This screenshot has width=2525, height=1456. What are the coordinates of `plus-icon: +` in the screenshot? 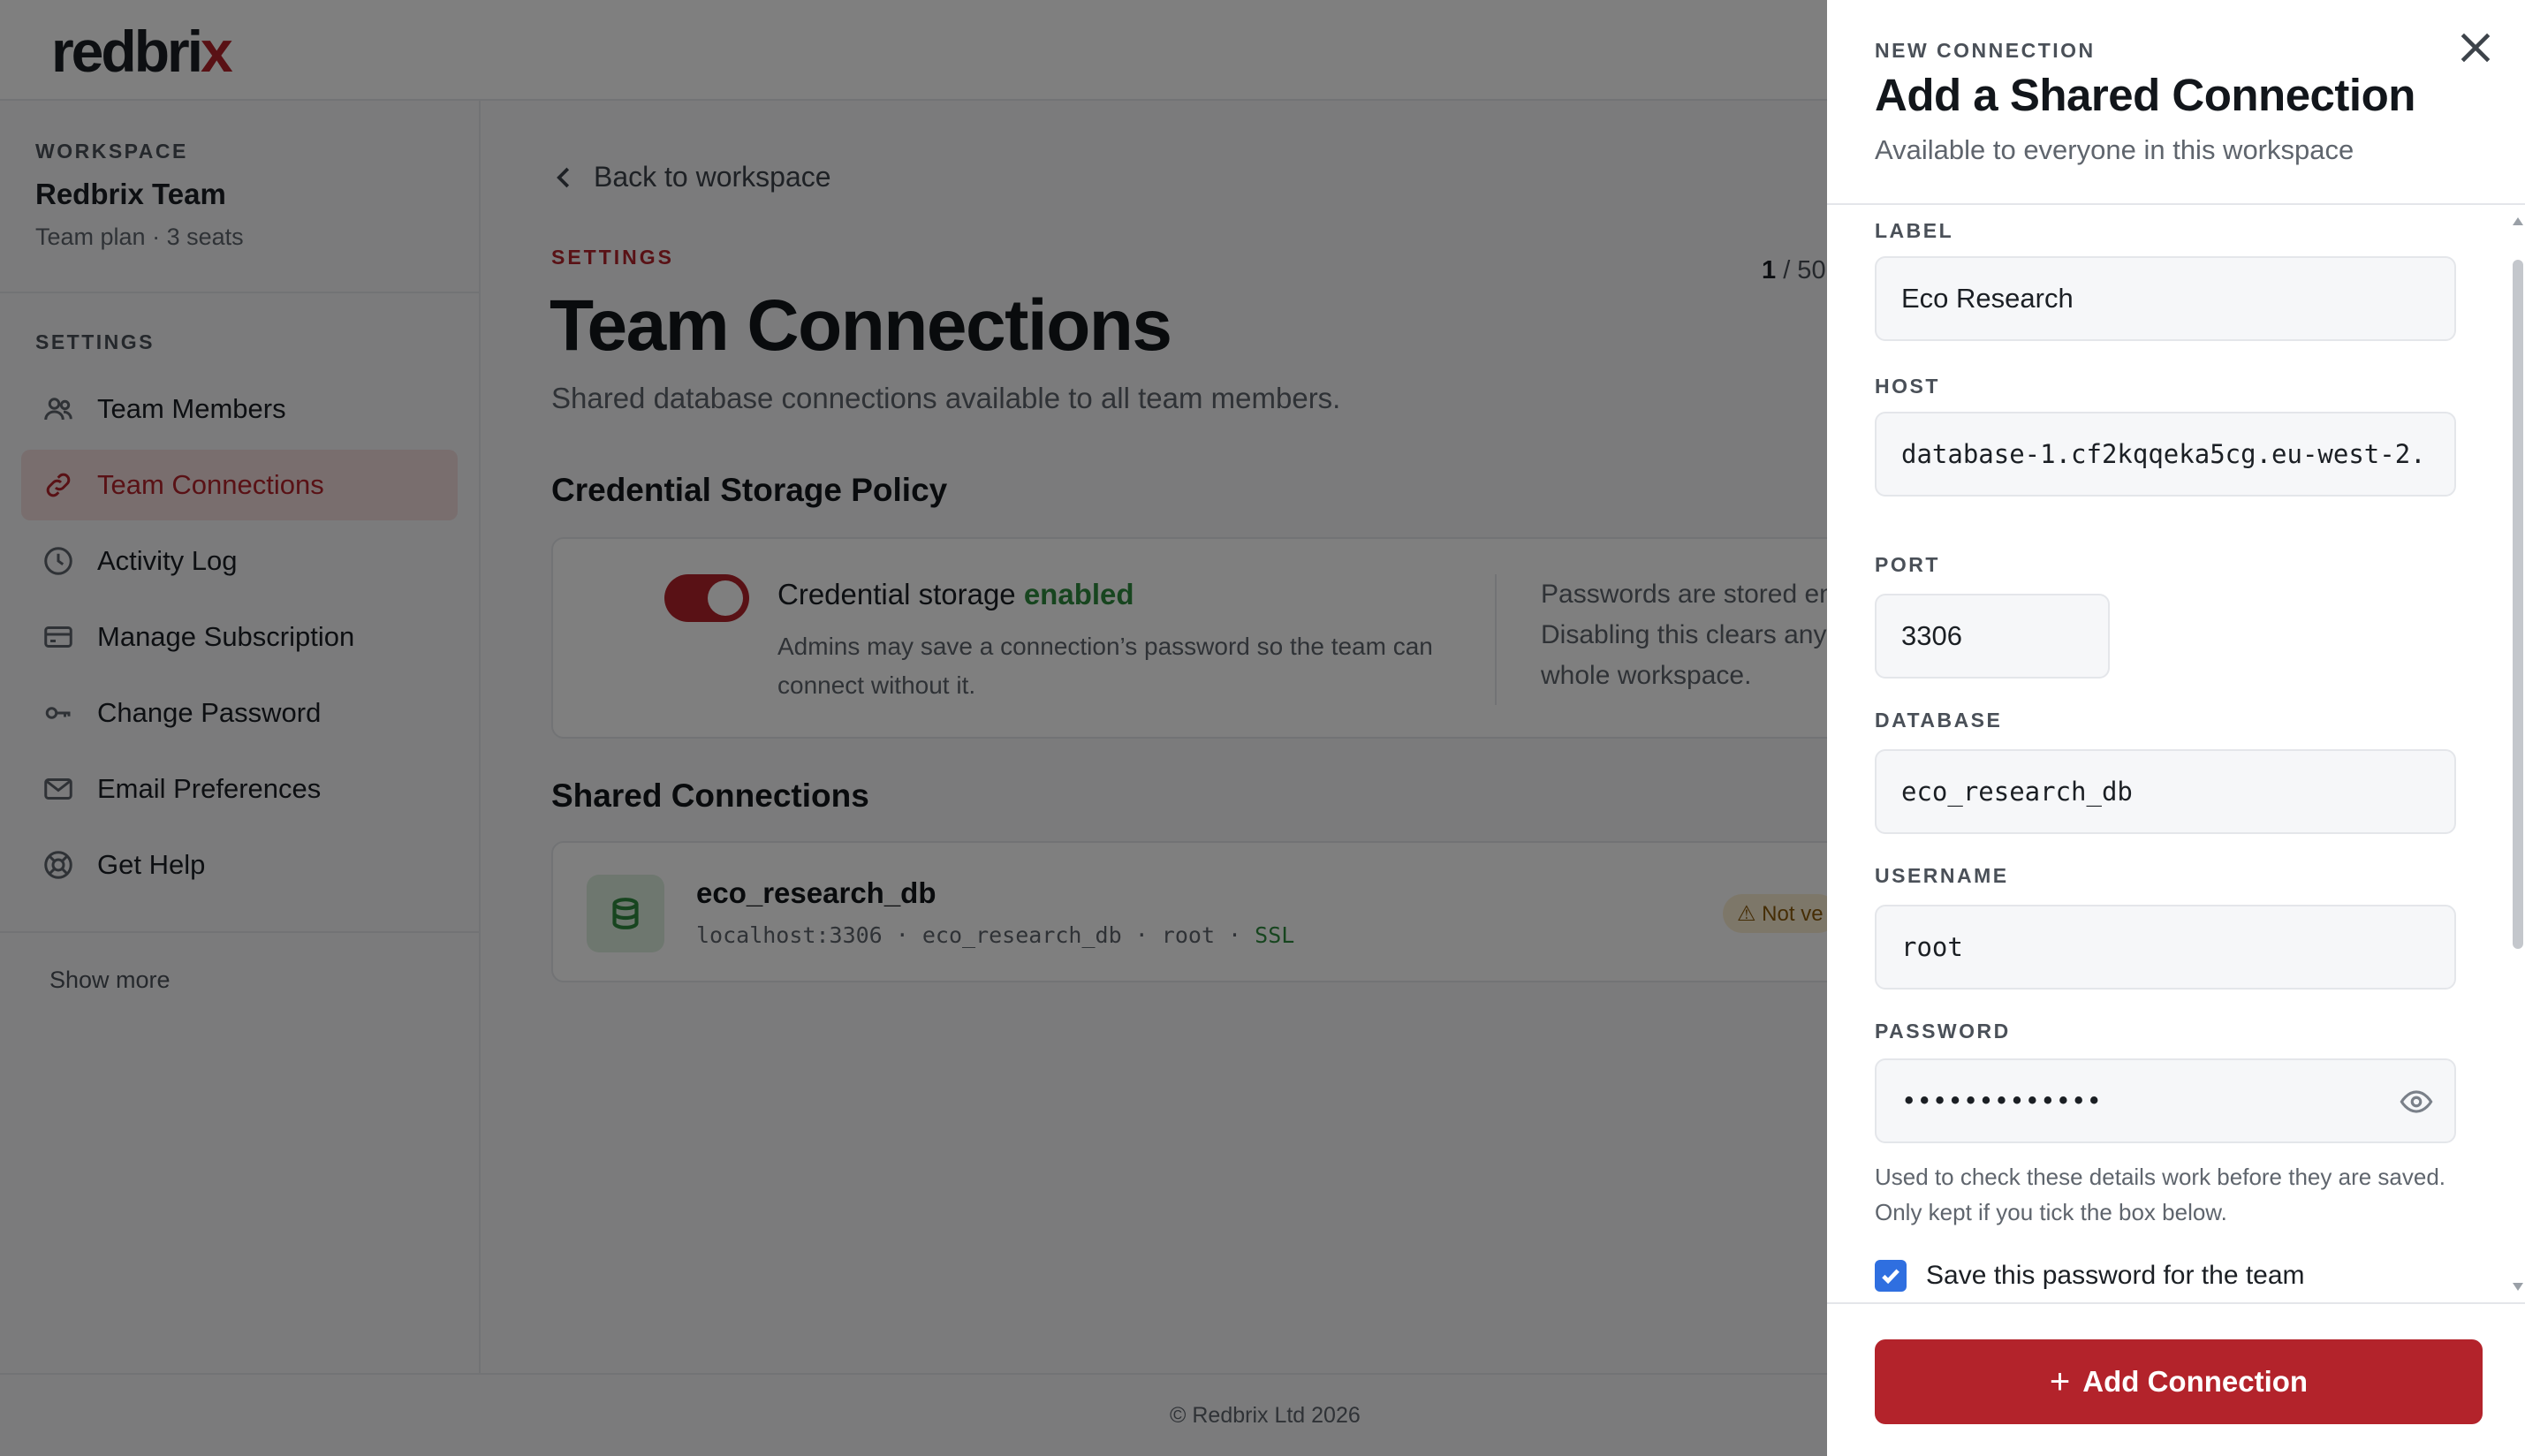 It's located at (2060, 1381).